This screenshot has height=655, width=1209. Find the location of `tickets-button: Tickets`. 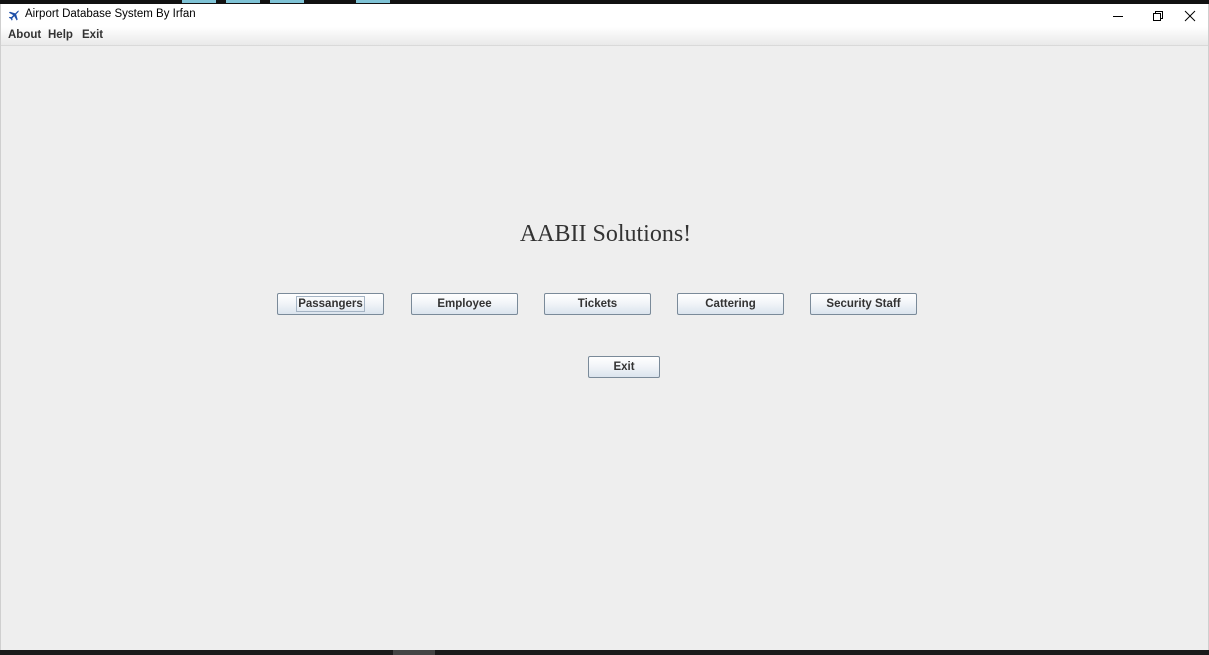

tickets-button: Tickets is located at coordinates (597, 304).